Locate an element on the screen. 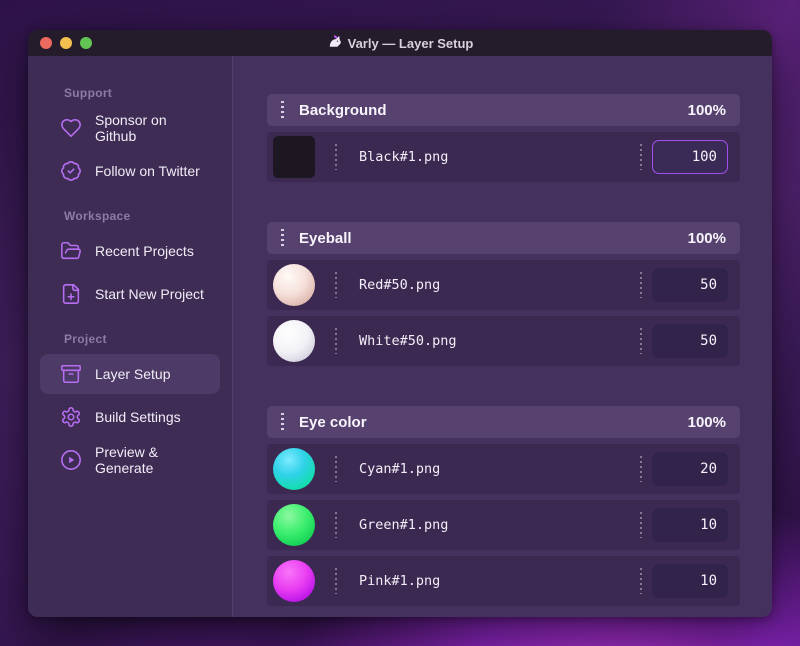  sidebar-item-layer-setup: Layer Setup is located at coordinates (130, 374).